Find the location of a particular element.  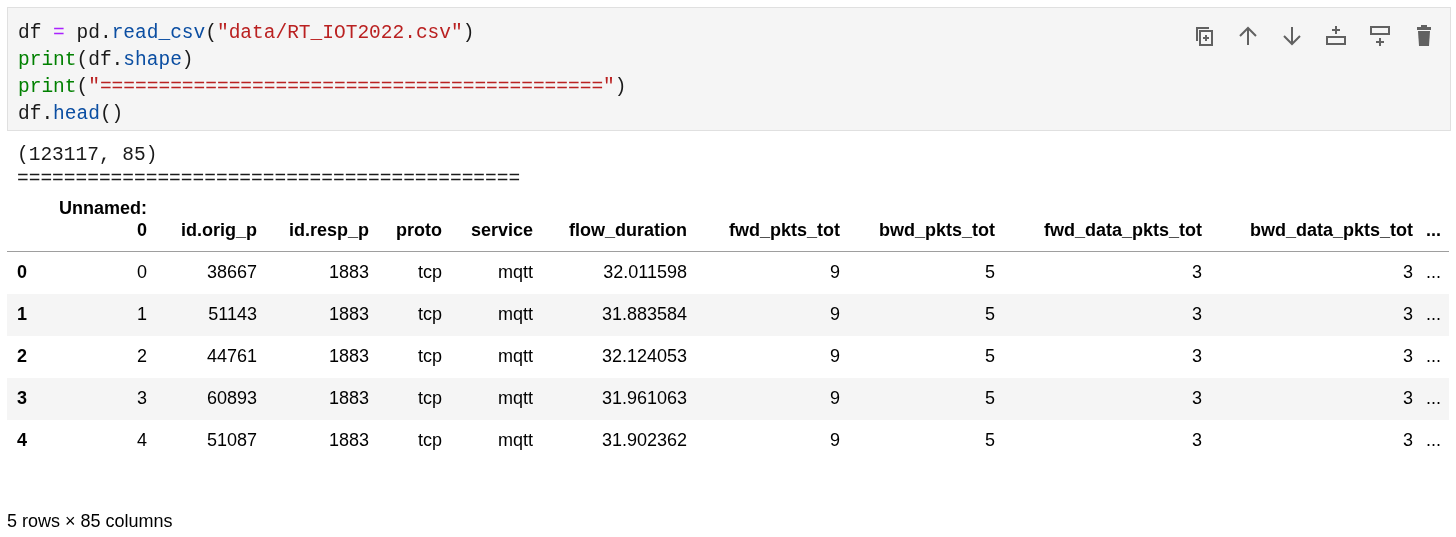

table-cell: 4 is located at coordinates (142, 440).